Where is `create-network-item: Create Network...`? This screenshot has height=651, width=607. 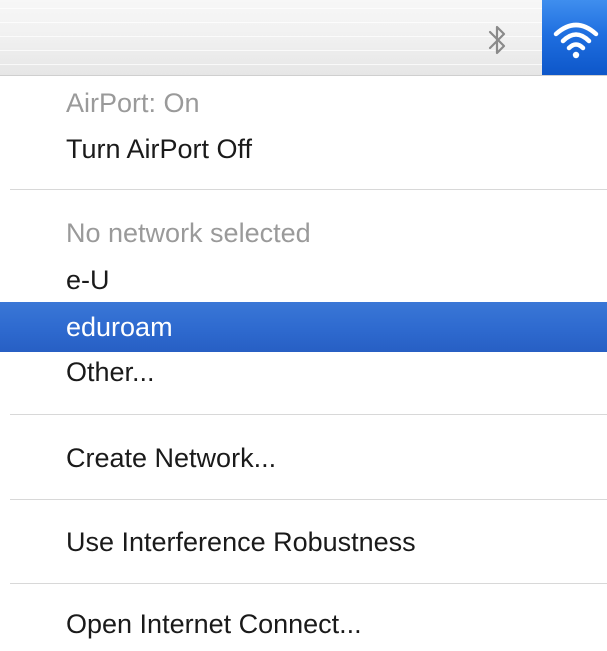
create-network-item: Create Network... is located at coordinates (303, 458).